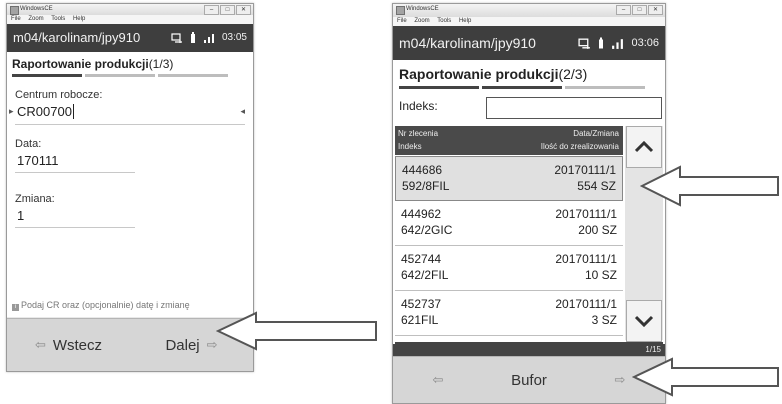 This screenshot has height=404, width=782. What do you see at coordinates (425, 275) in the screenshot?
I see `item-index: 642/2FIL` at bounding box center [425, 275].